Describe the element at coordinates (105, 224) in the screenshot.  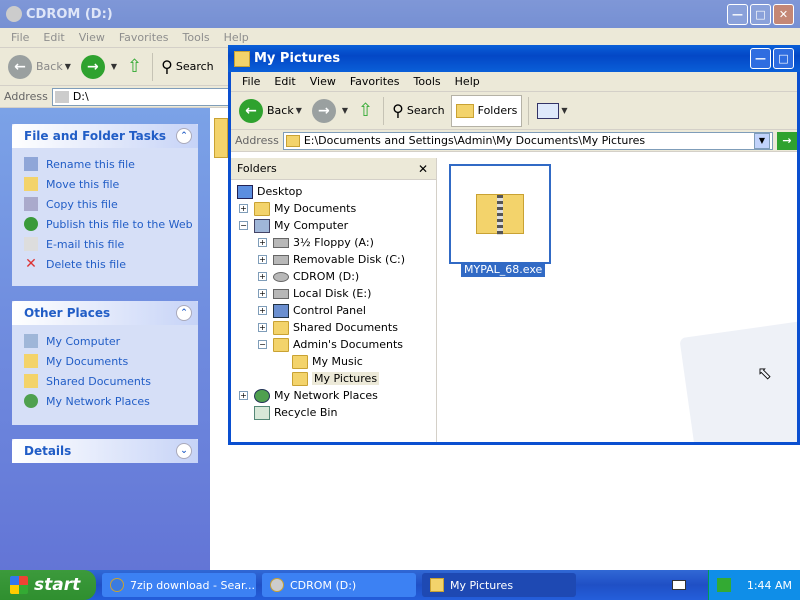
I see `publish-web-link: Publish this file to the Web` at that location.